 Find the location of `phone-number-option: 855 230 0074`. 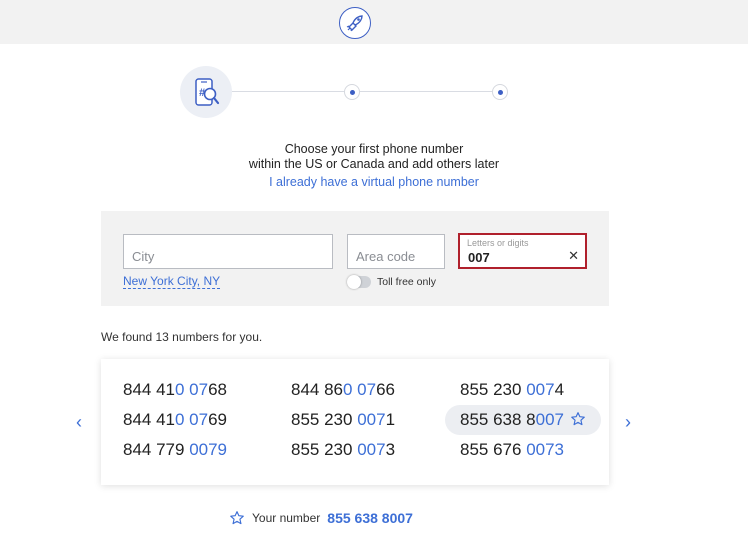

phone-number-option: 855 230 0074 is located at coordinates (516, 390).